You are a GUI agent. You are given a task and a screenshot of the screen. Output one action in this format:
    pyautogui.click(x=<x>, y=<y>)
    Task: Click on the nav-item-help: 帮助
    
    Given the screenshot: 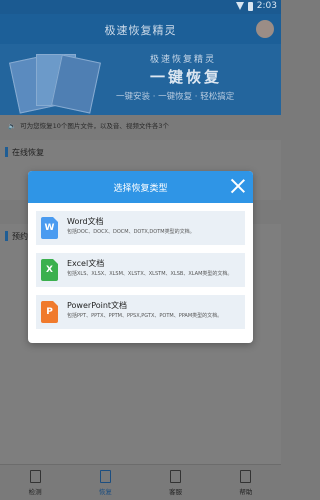 What is the action you would take?
    pyautogui.click(x=246, y=482)
    